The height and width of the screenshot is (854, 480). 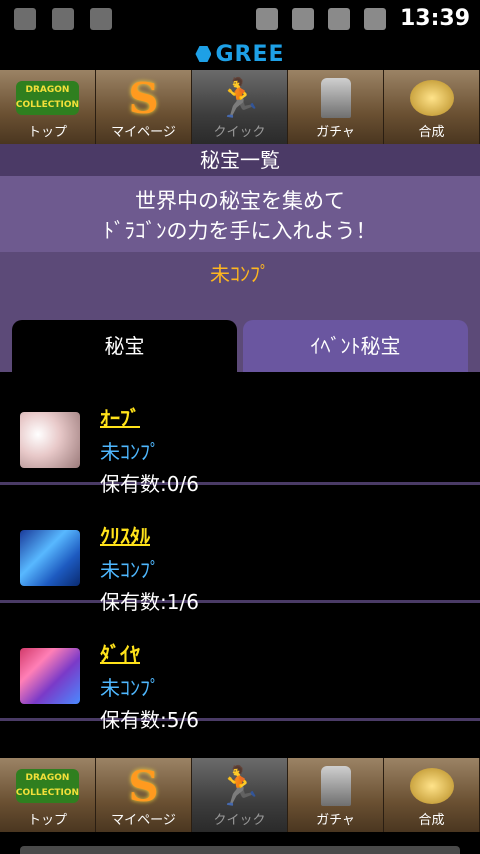 I want to click on android-debug-icon, so click(x=101, y=19).